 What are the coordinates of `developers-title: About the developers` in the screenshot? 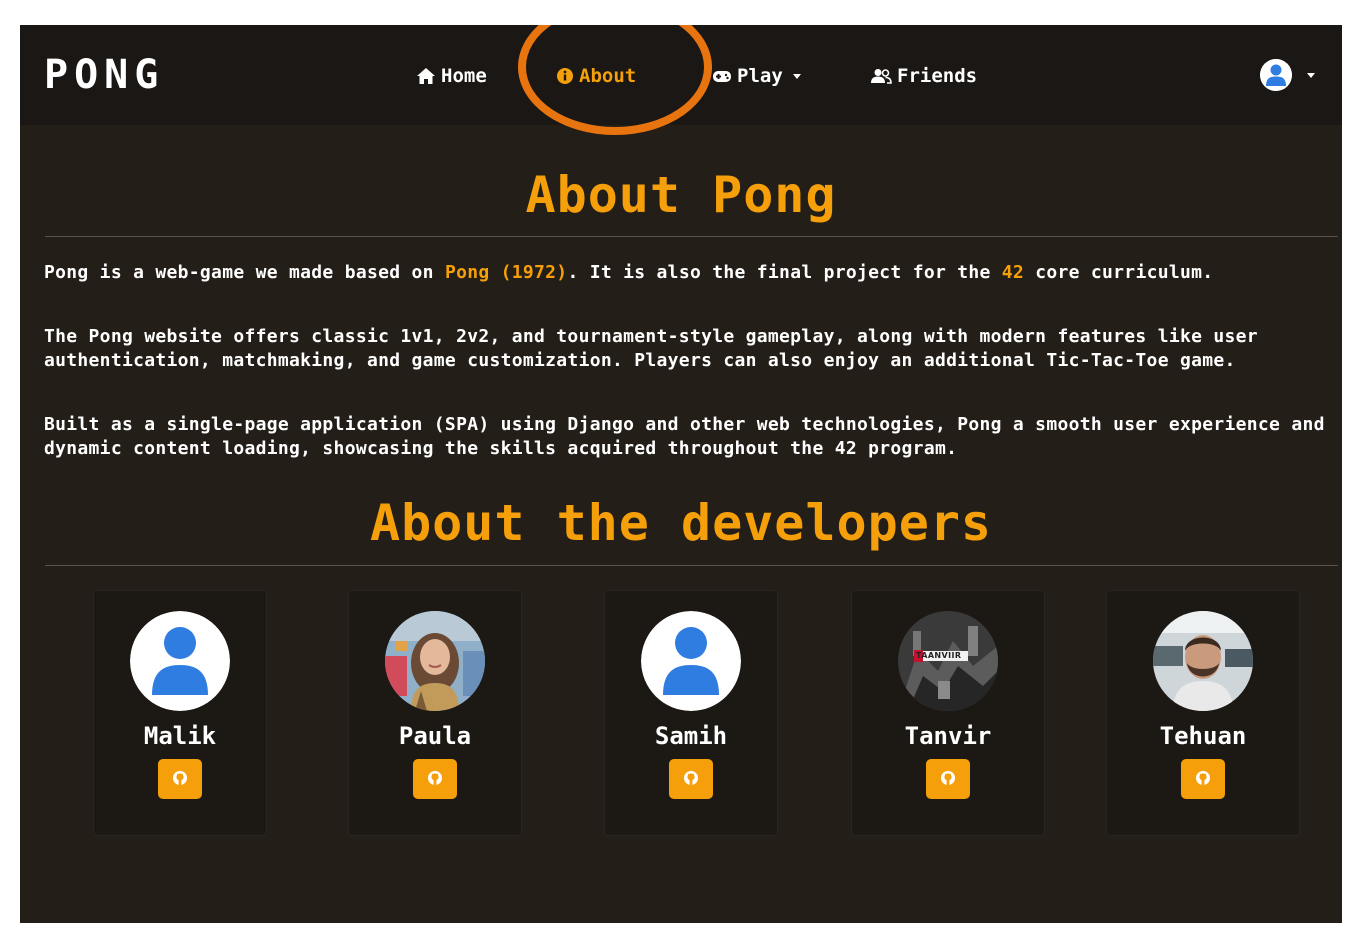 It's located at (681, 523).